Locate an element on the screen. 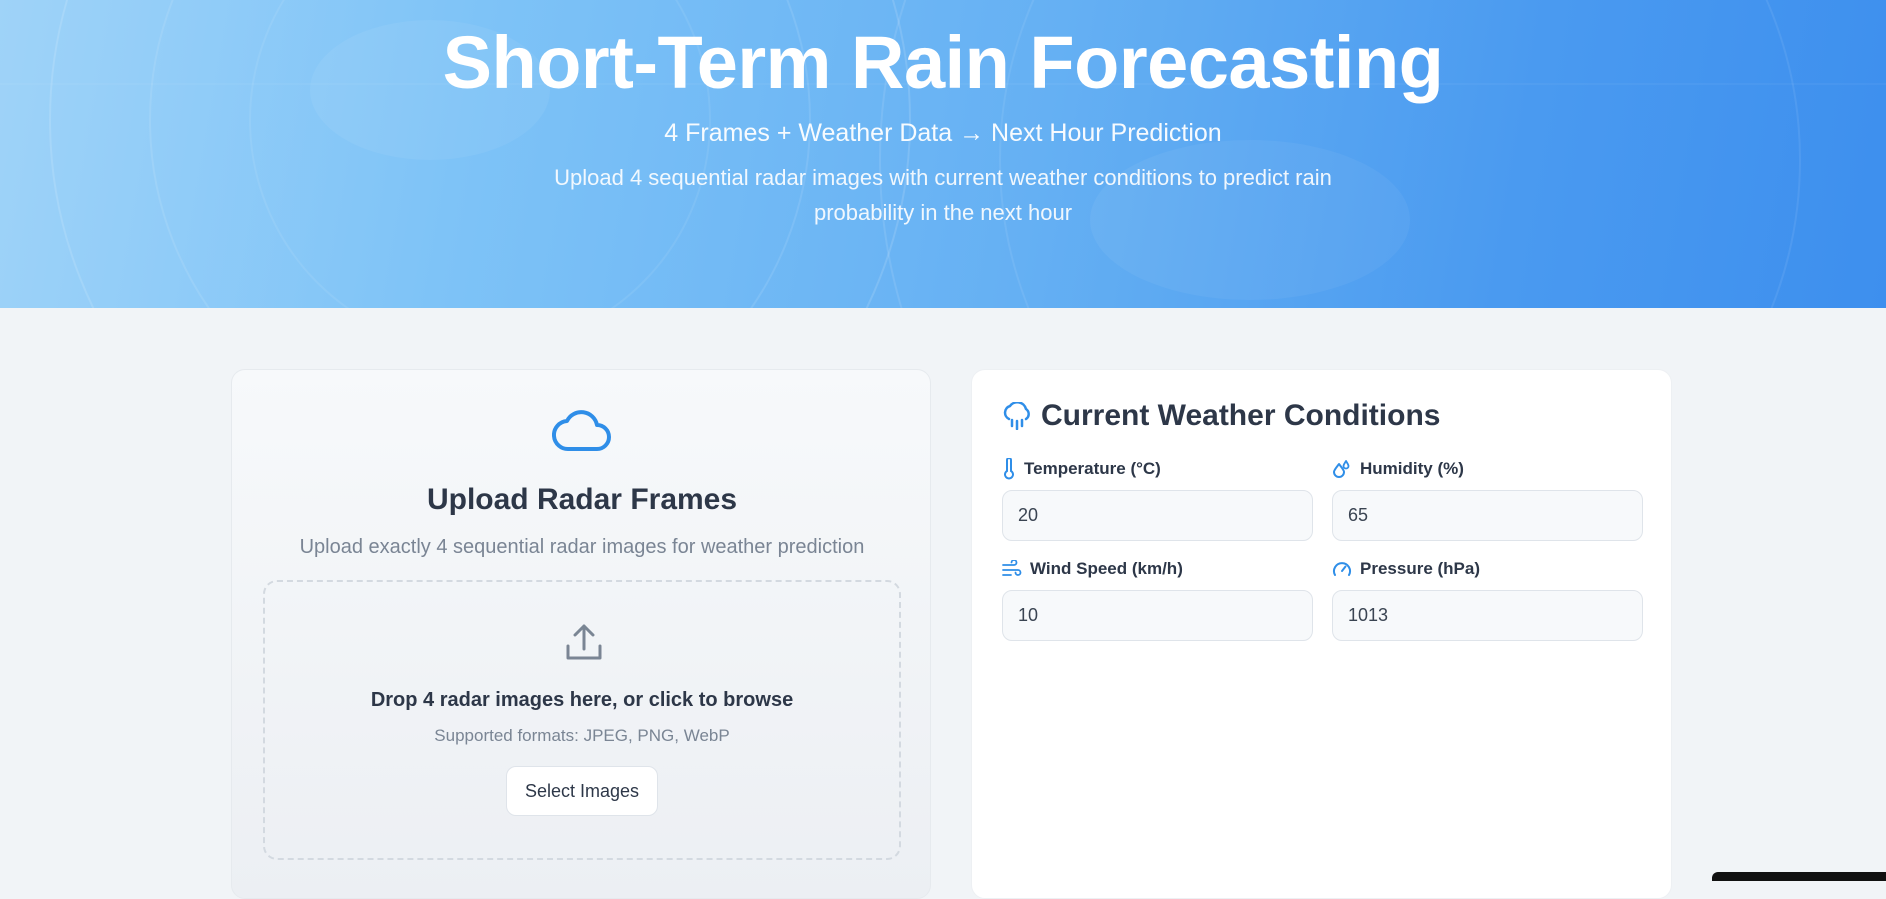 The width and height of the screenshot is (1886, 899). page-title: Short-Term Rain Forecasting is located at coordinates (943, 62).